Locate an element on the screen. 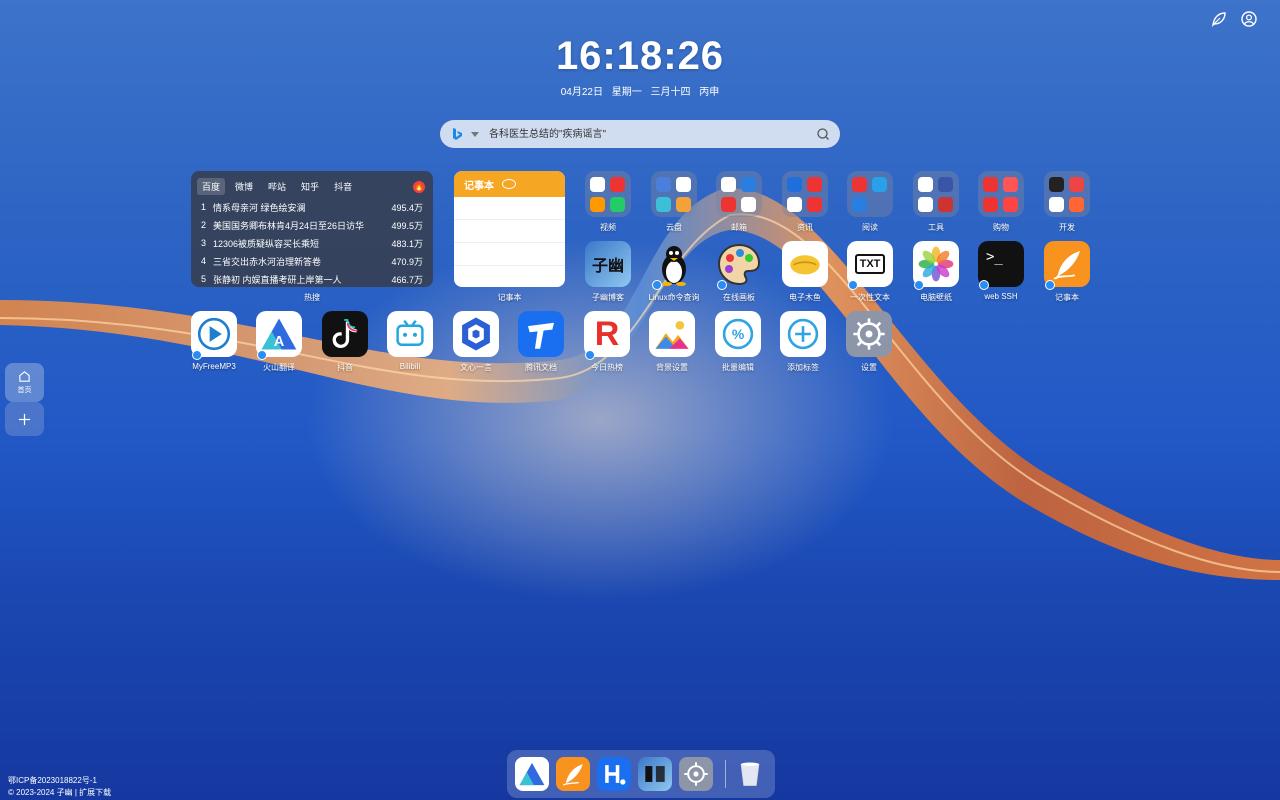  folder-label: 邮箱 is located at coordinates (739, 227).